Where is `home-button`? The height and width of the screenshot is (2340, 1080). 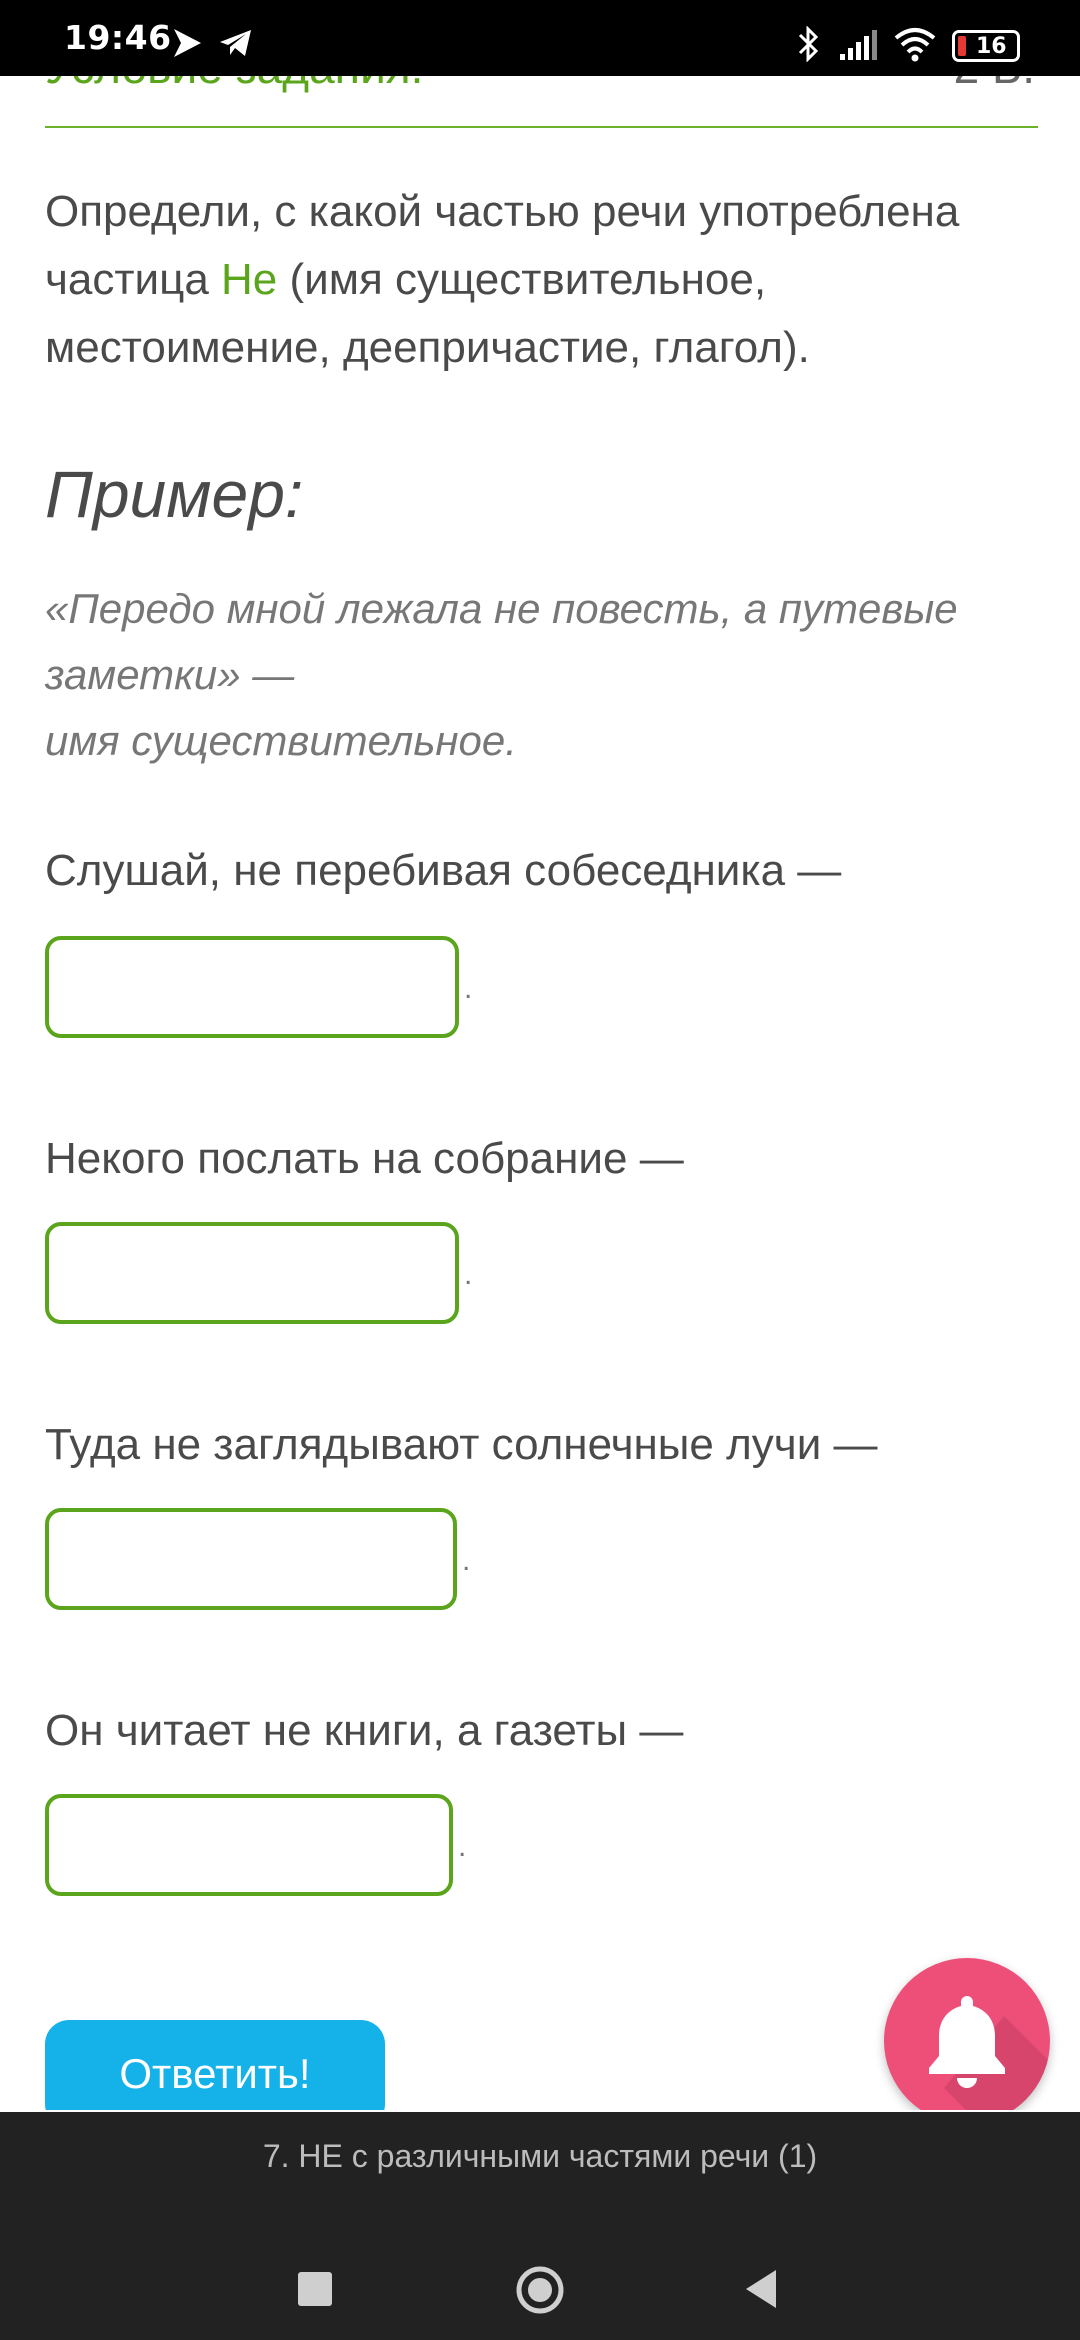
home-button is located at coordinates (540, 2290).